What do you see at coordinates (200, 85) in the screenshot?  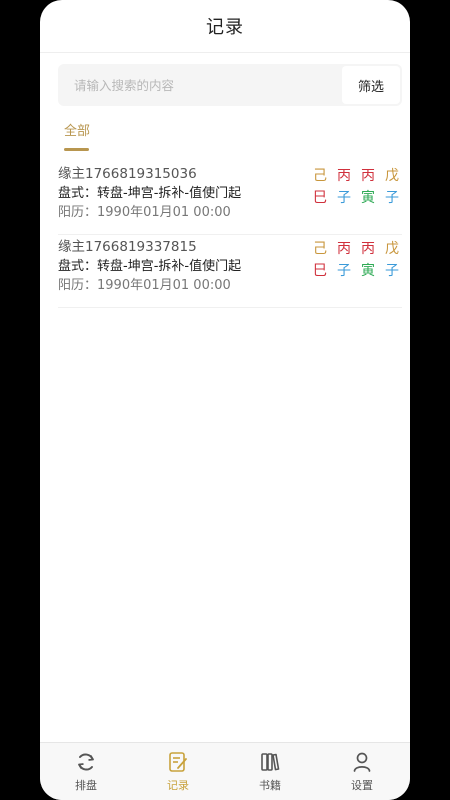 I see `search-input` at bounding box center [200, 85].